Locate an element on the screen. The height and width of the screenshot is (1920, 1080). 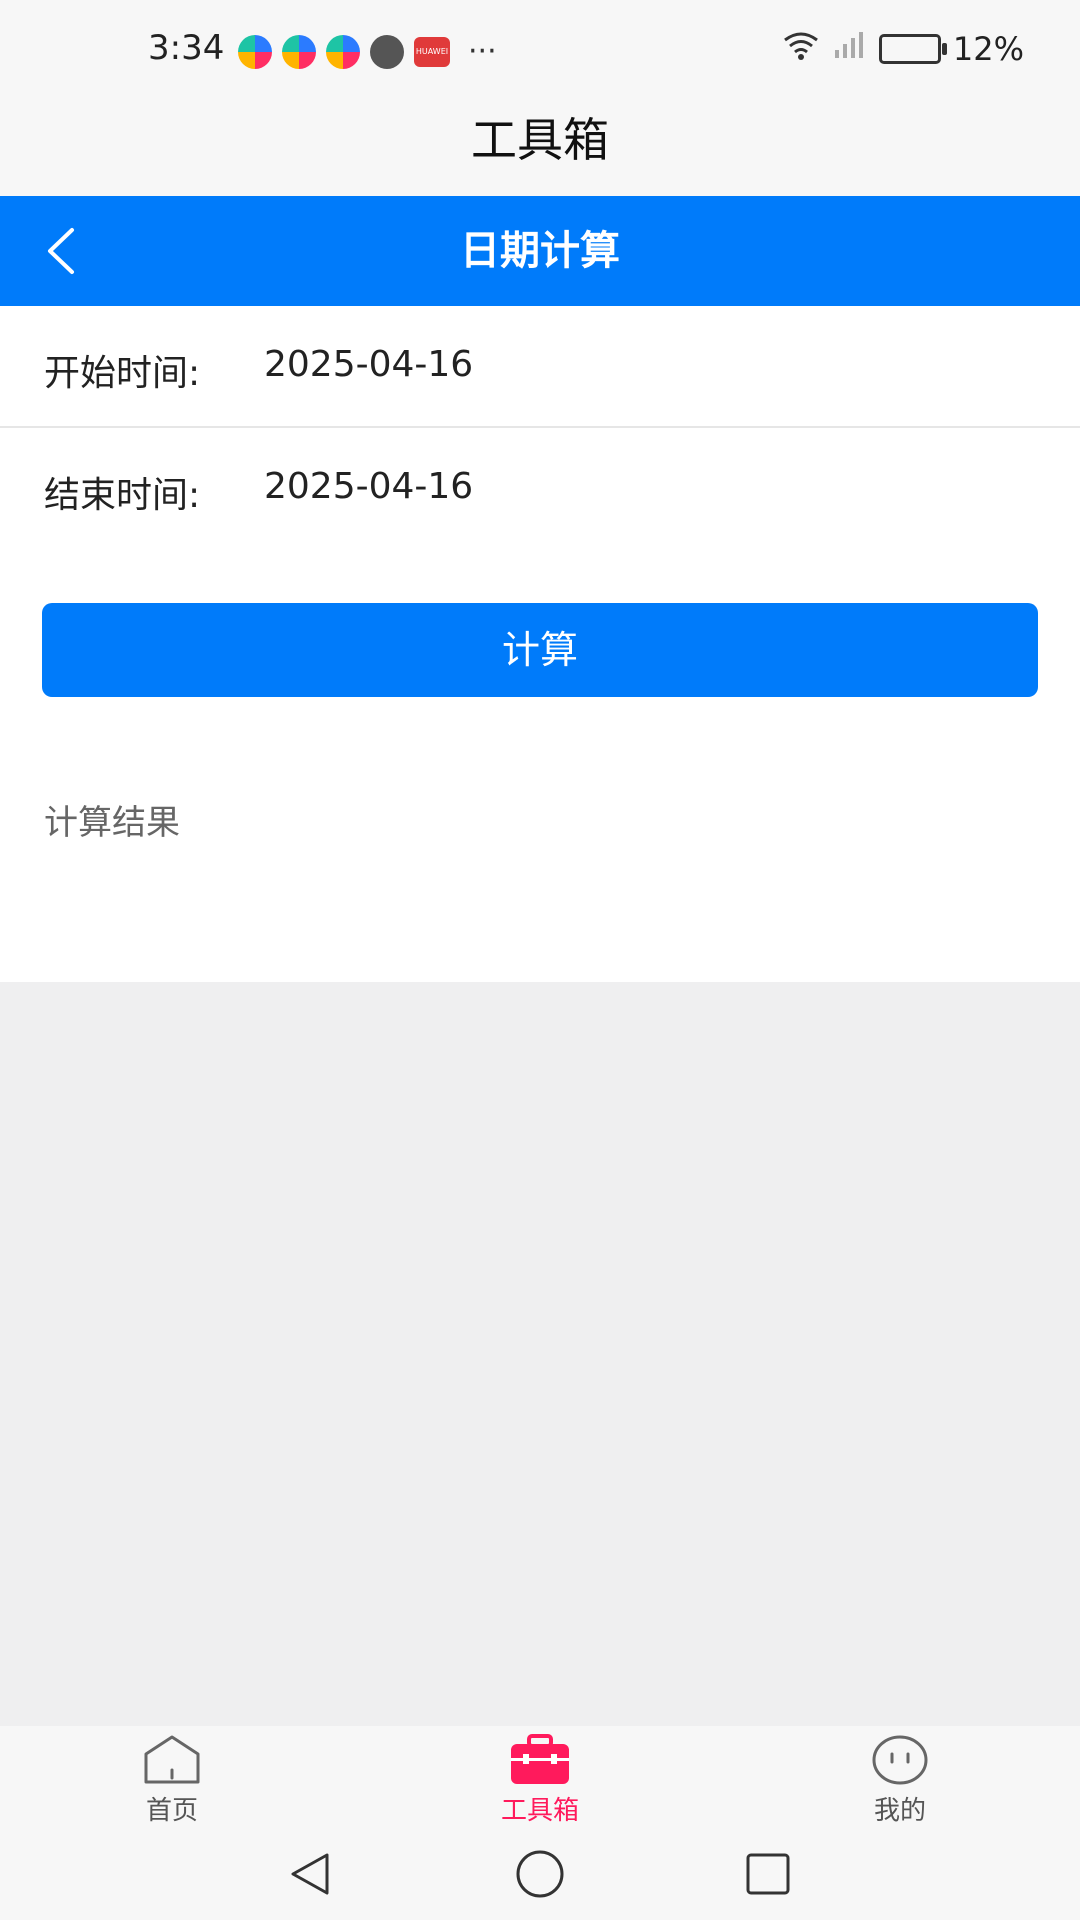
result-label: 计算结果 is located at coordinates (112, 823).